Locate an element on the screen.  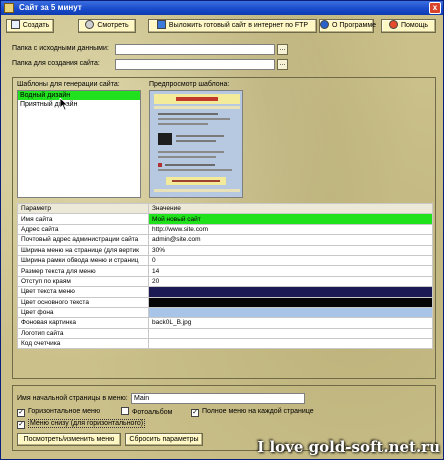
checkbox-label: Фотоальбом is located at coordinates (152, 412).